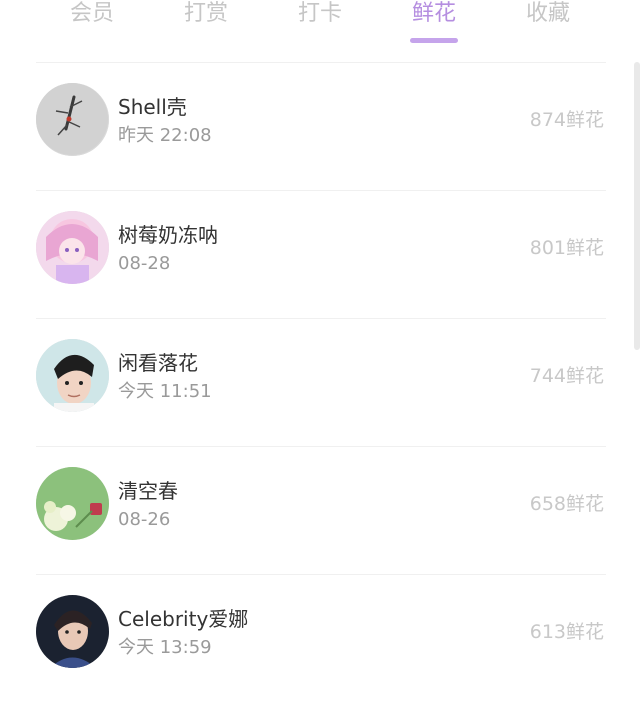 The width and height of the screenshot is (640, 702). I want to click on tab-membership: 会员, so click(92, 14).